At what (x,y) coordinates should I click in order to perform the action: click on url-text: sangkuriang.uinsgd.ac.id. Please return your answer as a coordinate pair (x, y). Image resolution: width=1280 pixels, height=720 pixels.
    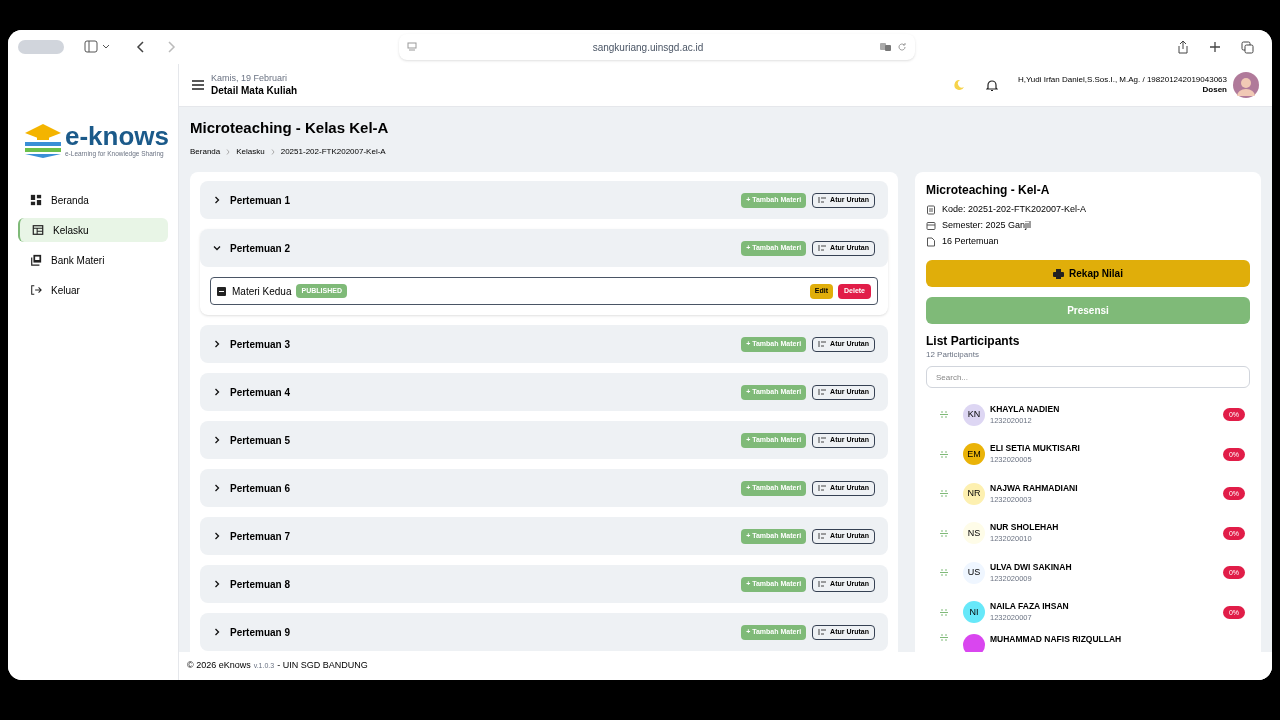
    Looking at the image, I should click on (648, 47).